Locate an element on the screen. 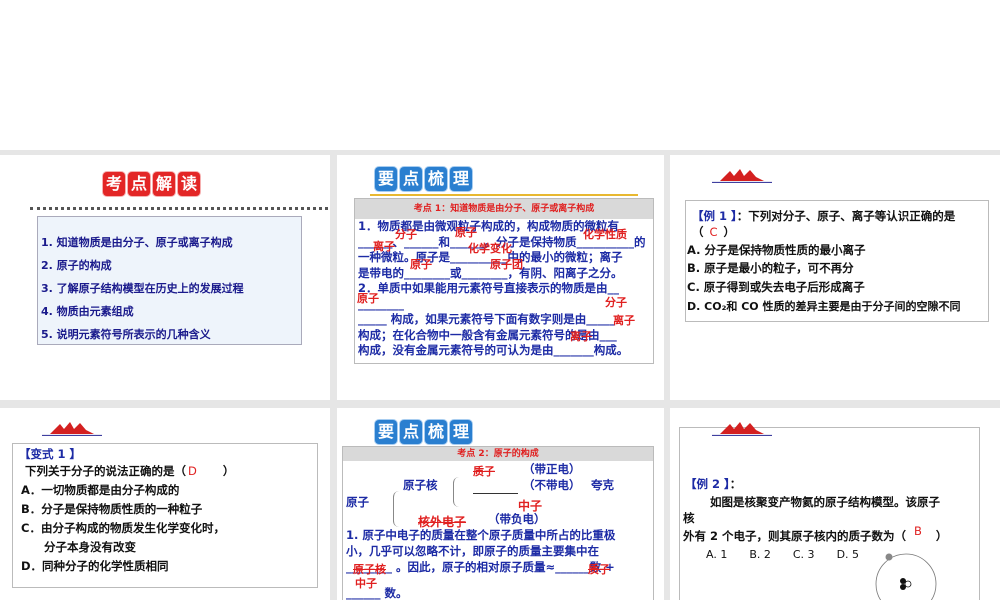 This screenshot has width=1000, height=600. option: A．一切物质都是由分子构成的 is located at coordinates (100, 490).